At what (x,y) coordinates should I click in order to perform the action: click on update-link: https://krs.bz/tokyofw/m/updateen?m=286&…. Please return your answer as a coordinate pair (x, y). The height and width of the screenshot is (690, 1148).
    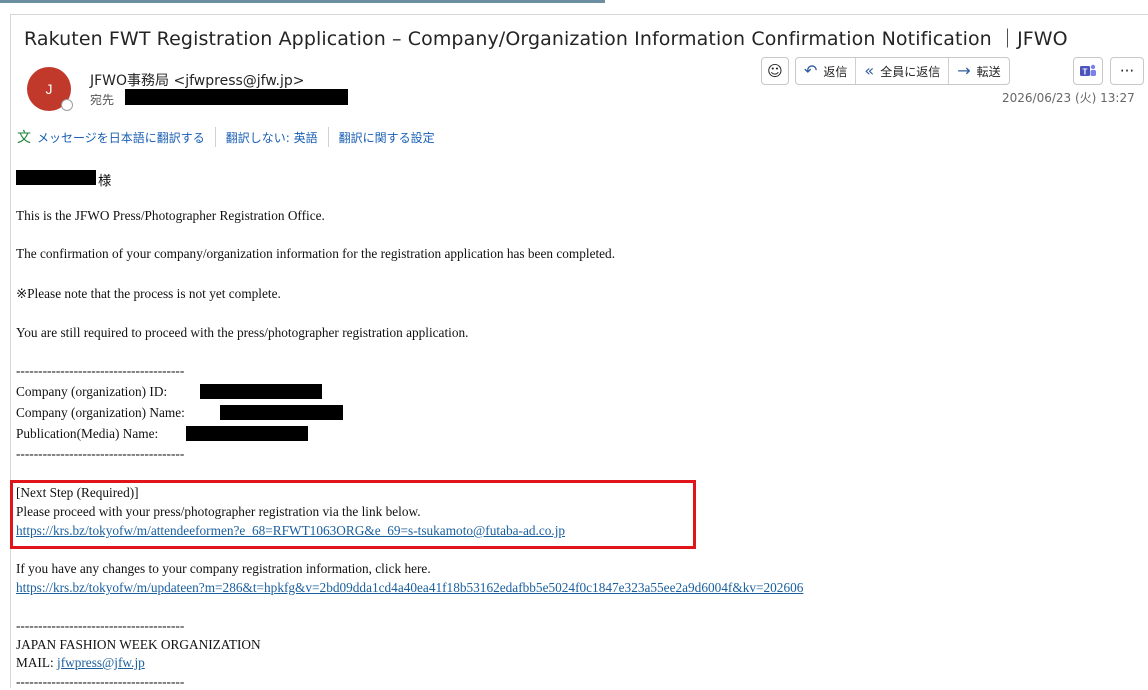
    Looking at the image, I should click on (409, 588).